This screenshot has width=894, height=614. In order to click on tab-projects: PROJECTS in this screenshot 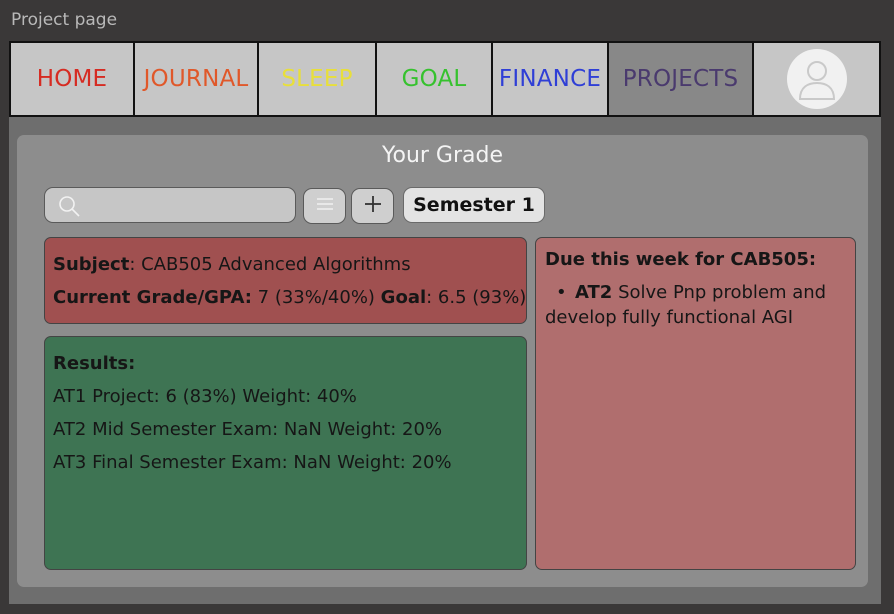, I will do `click(680, 79)`.